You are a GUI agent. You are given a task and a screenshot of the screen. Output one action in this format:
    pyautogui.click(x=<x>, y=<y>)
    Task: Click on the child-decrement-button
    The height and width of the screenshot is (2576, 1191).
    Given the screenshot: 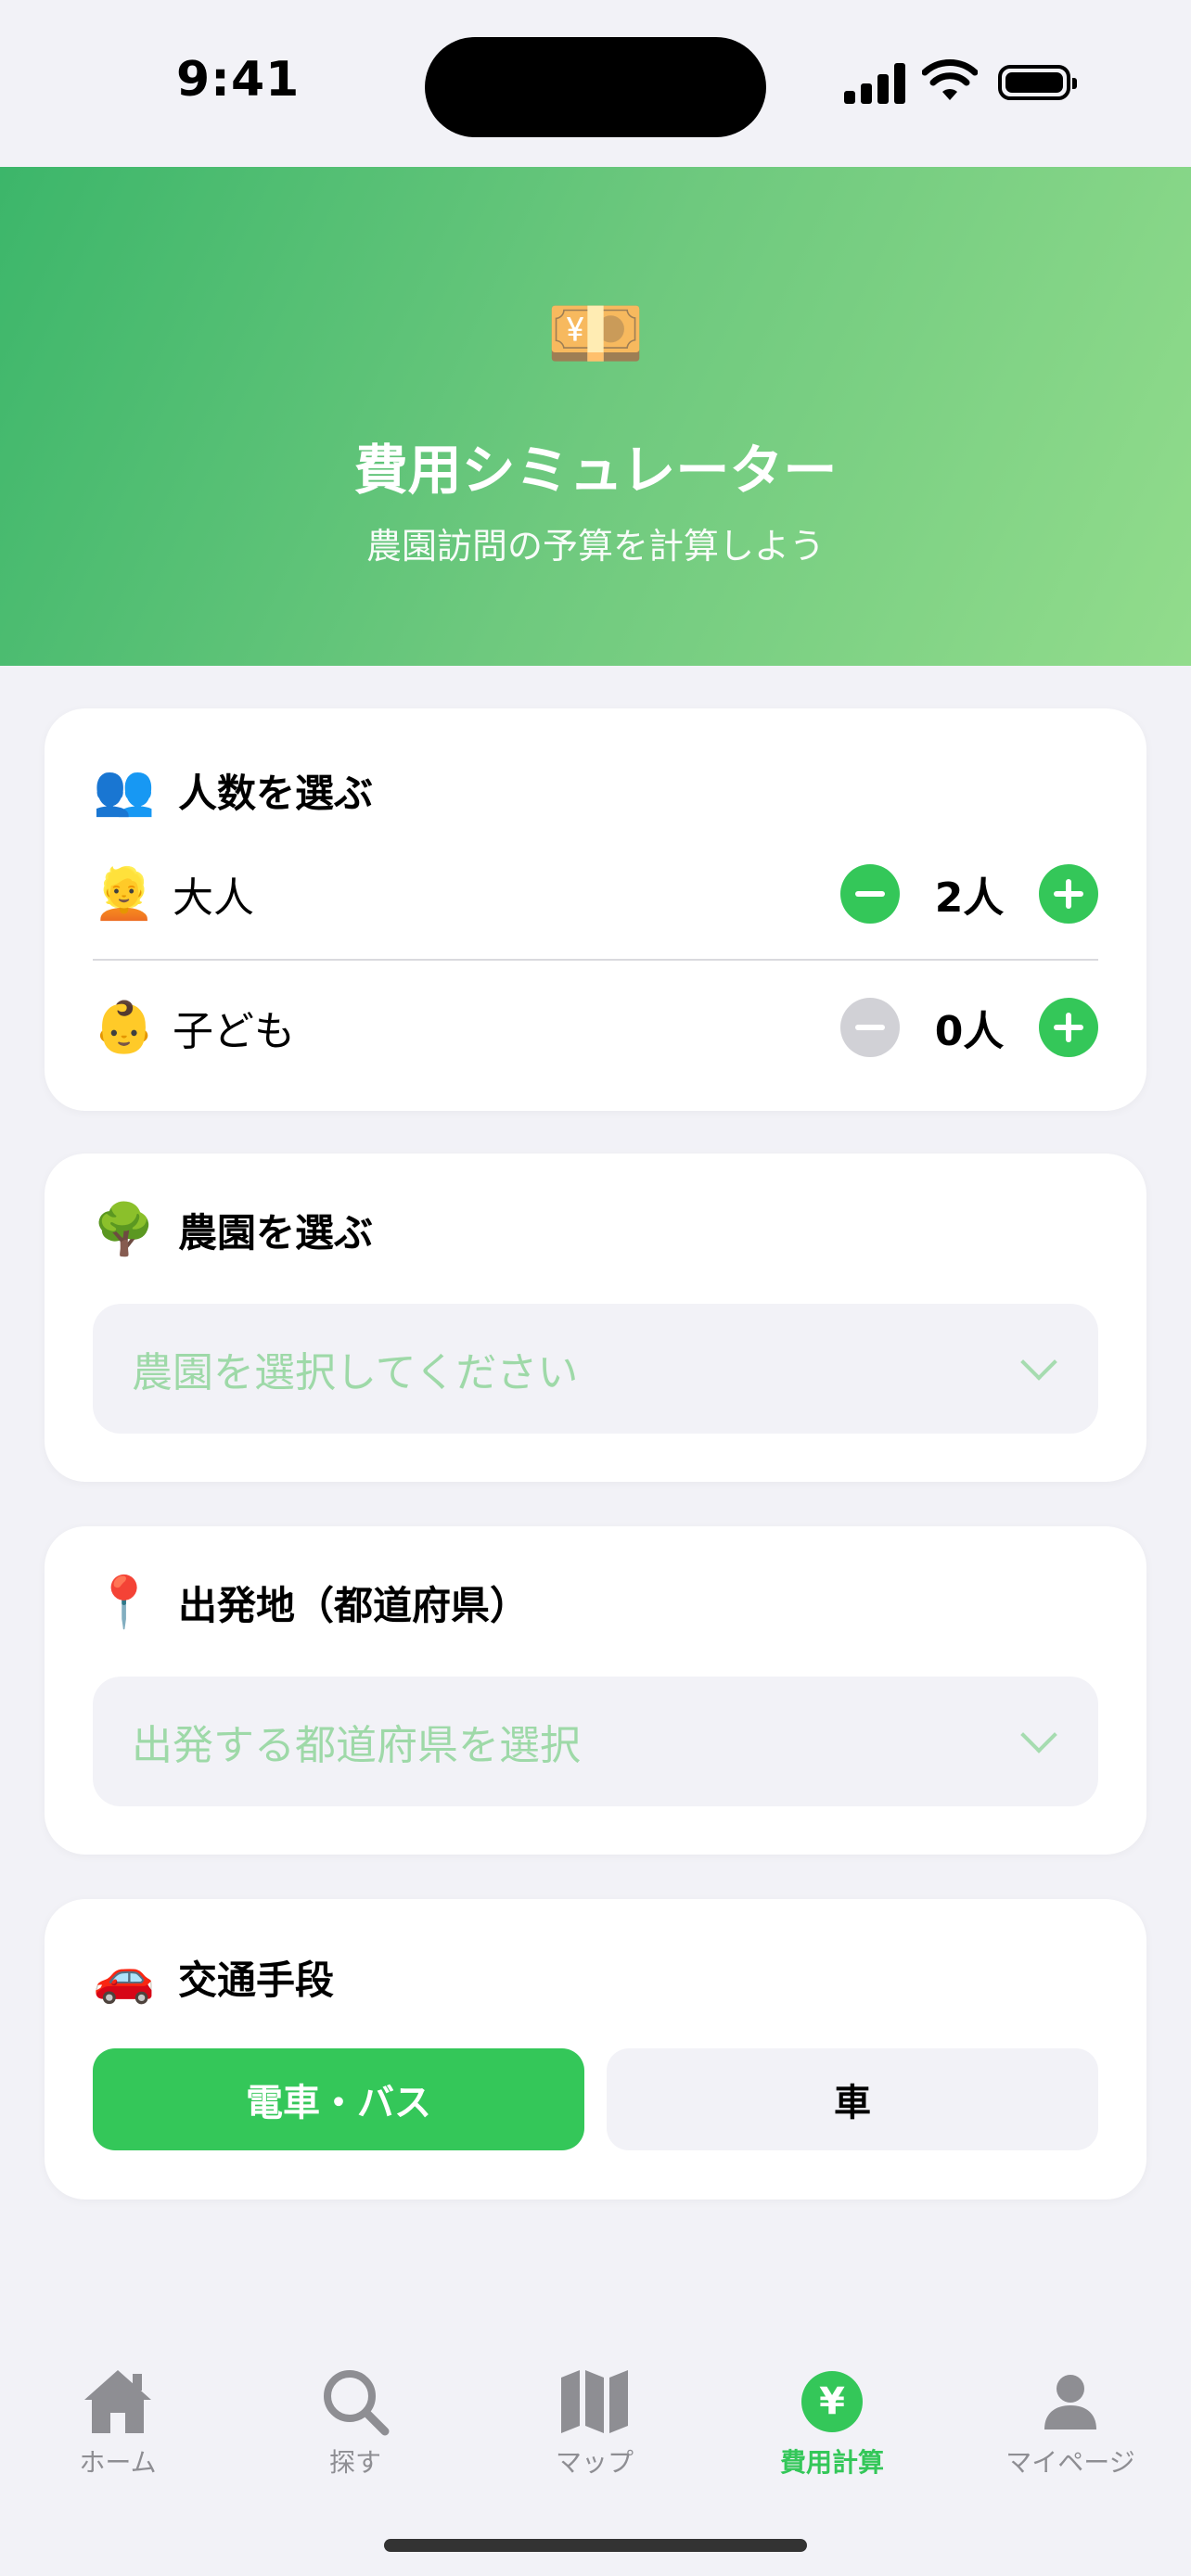 What is the action you would take?
    pyautogui.click(x=870, y=1028)
    